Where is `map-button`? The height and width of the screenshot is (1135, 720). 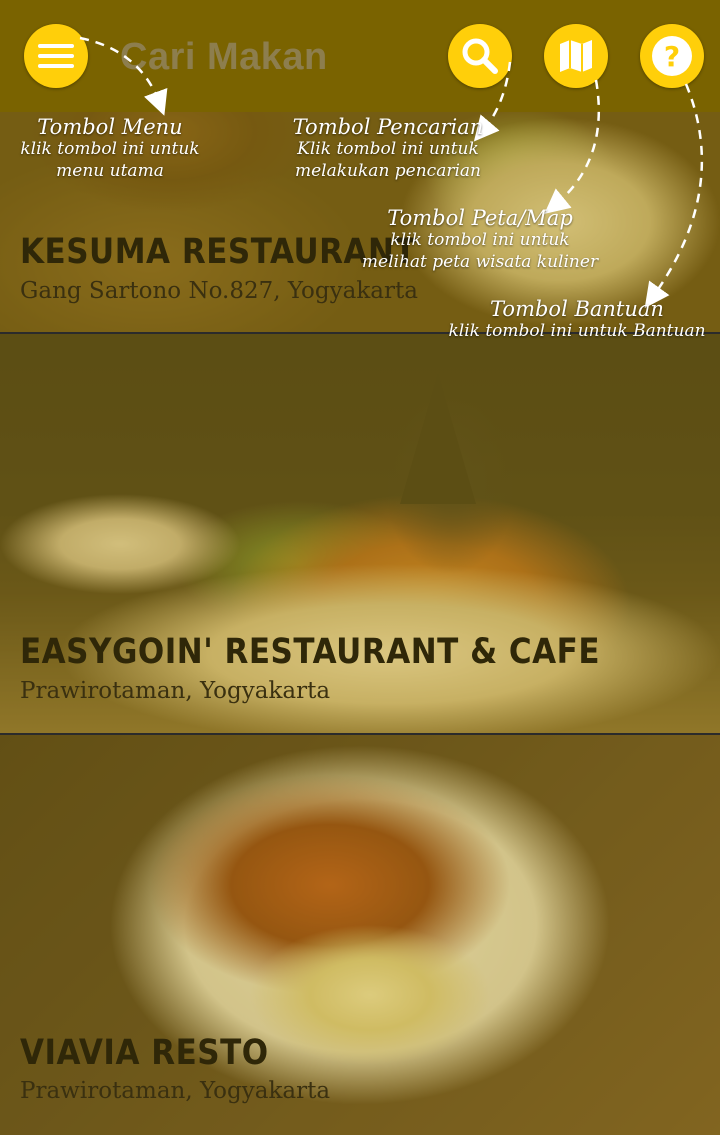
map-button is located at coordinates (576, 56).